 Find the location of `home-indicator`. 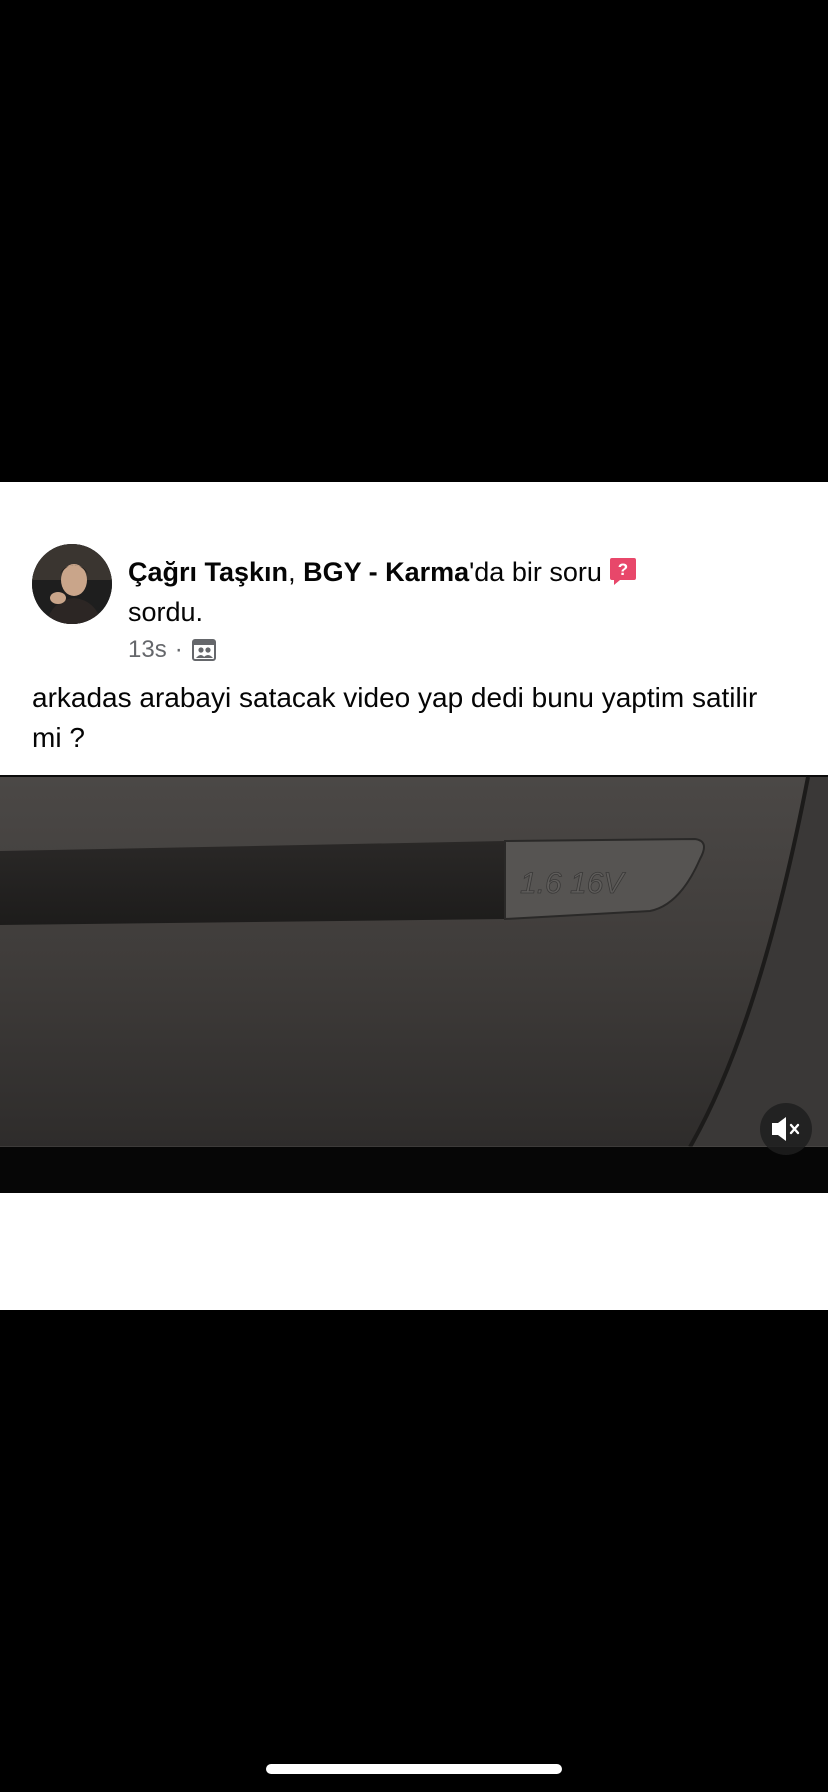

home-indicator is located at coordinates (414, 1769).